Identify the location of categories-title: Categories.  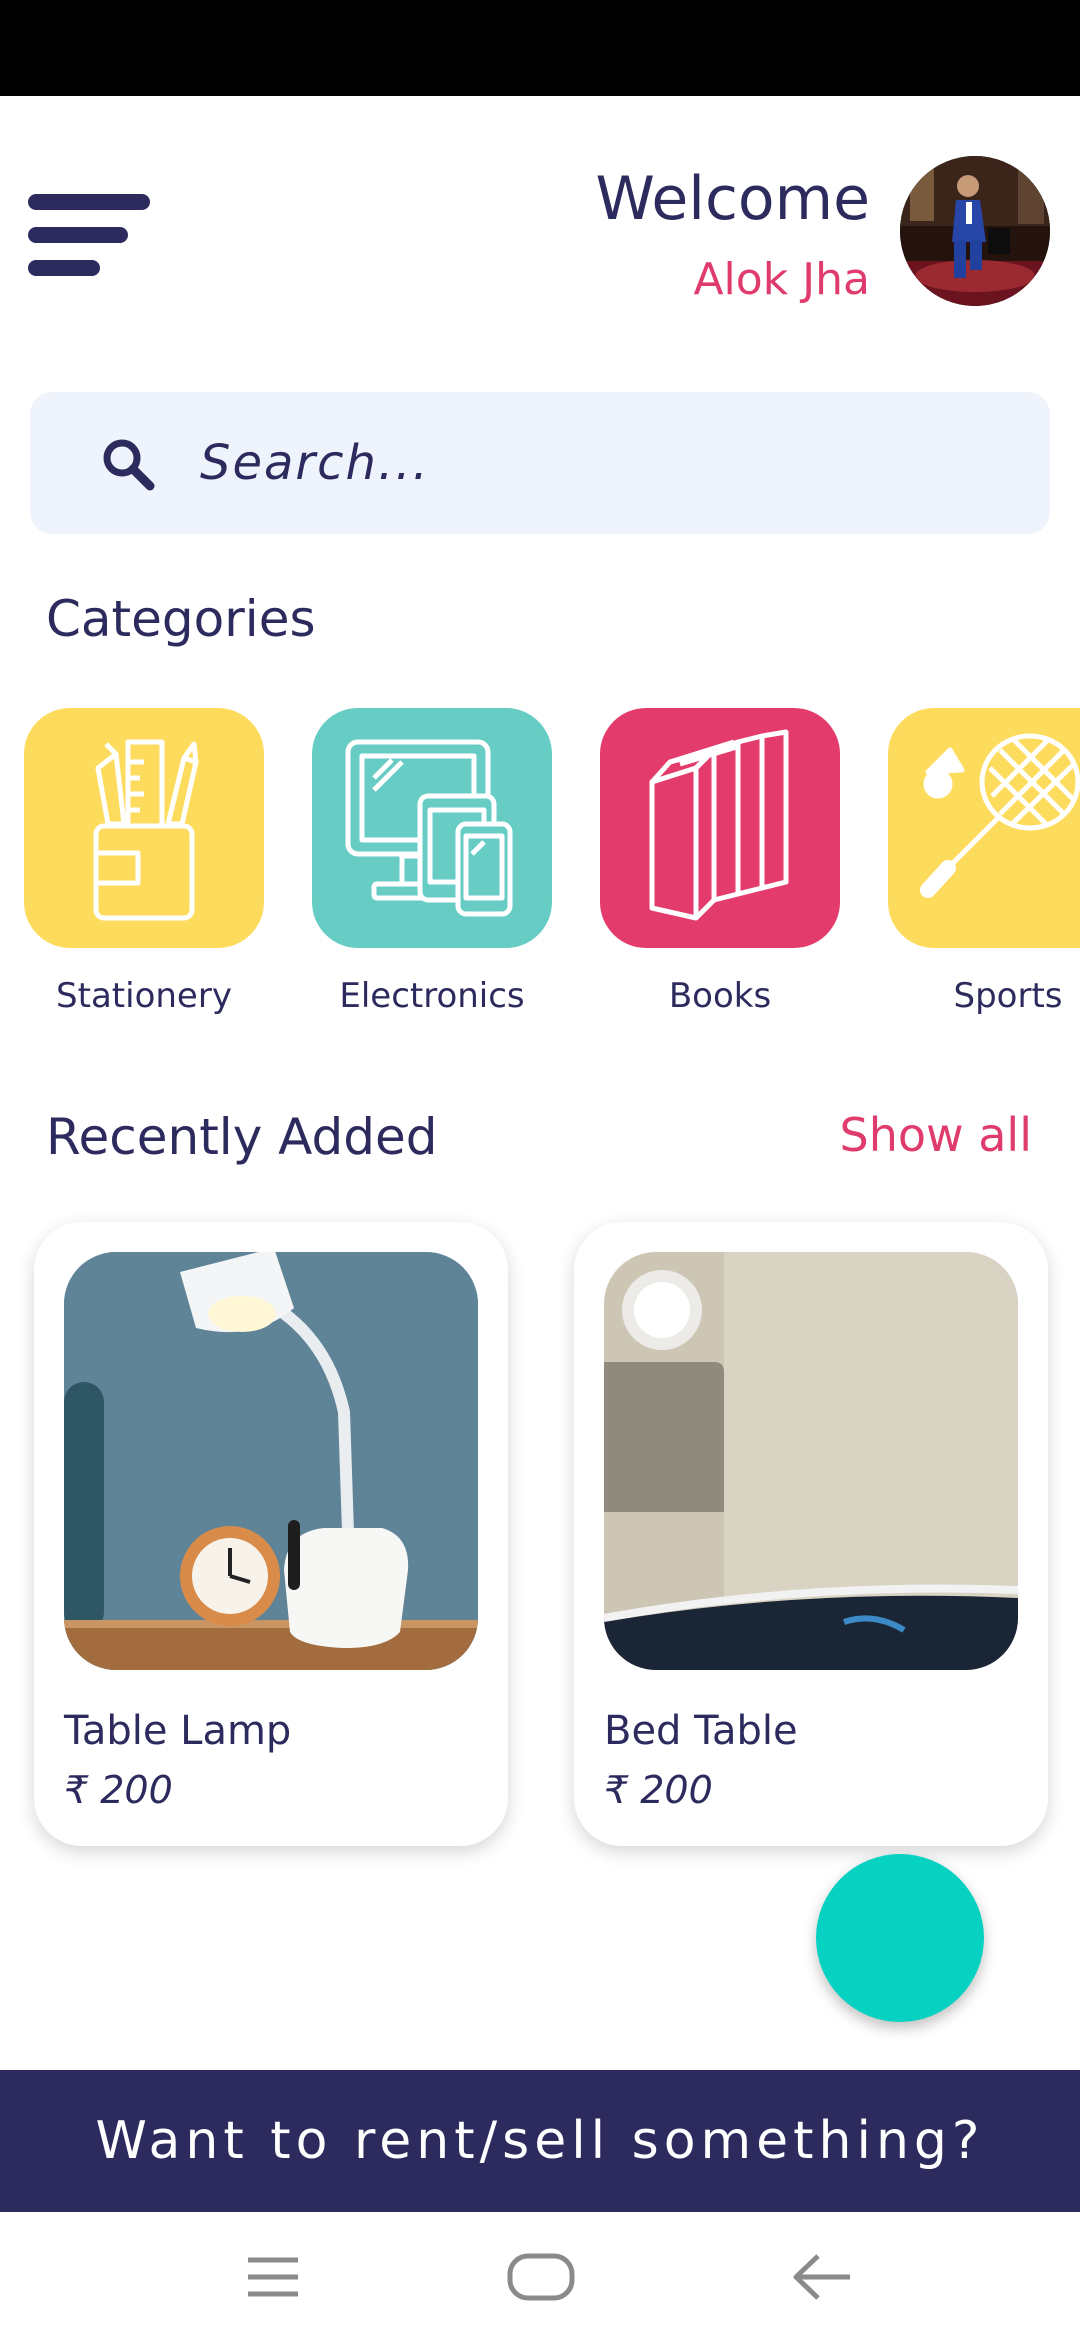
(181, 619).